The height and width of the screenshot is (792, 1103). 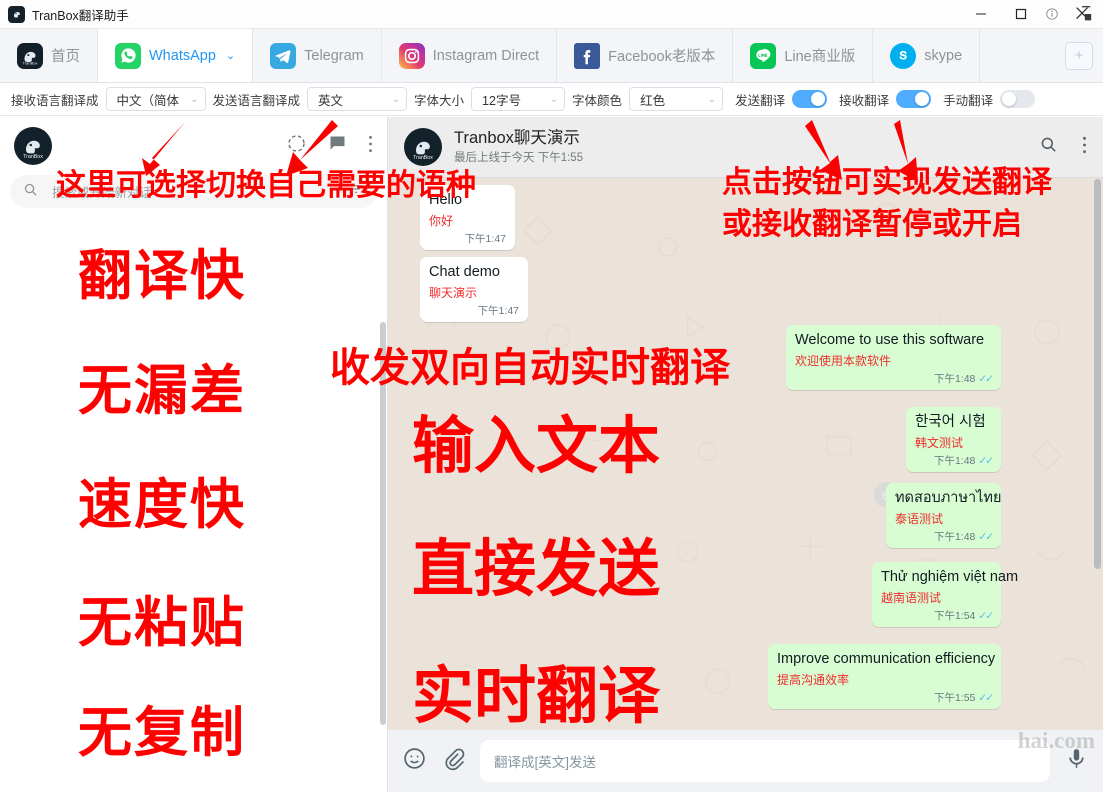 I want to click on tab-skype: skype, so click(x=927, y=55).